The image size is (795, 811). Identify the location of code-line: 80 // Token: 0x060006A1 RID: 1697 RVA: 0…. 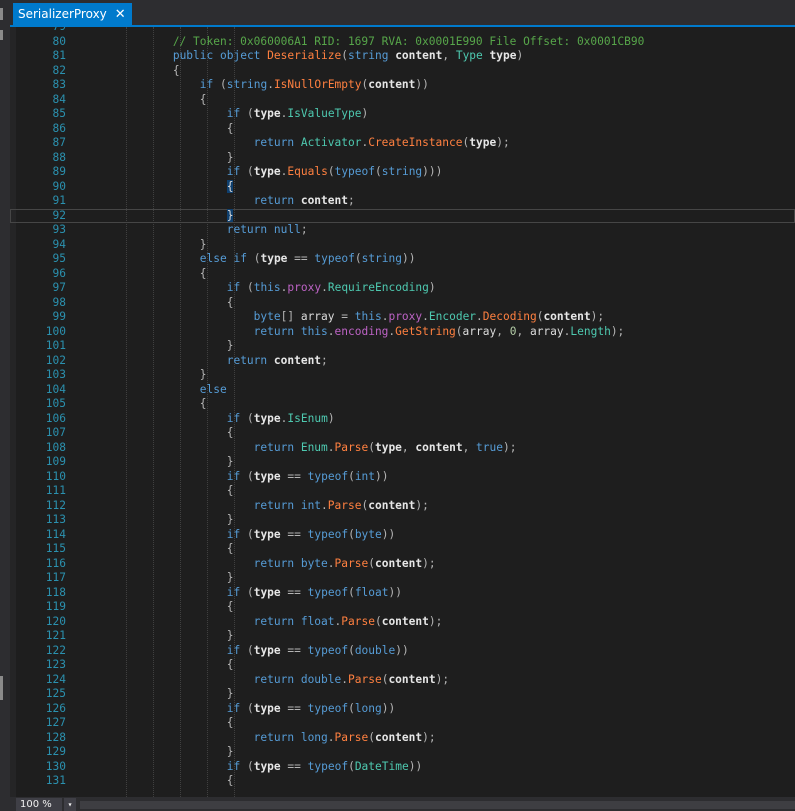
(402, 42).